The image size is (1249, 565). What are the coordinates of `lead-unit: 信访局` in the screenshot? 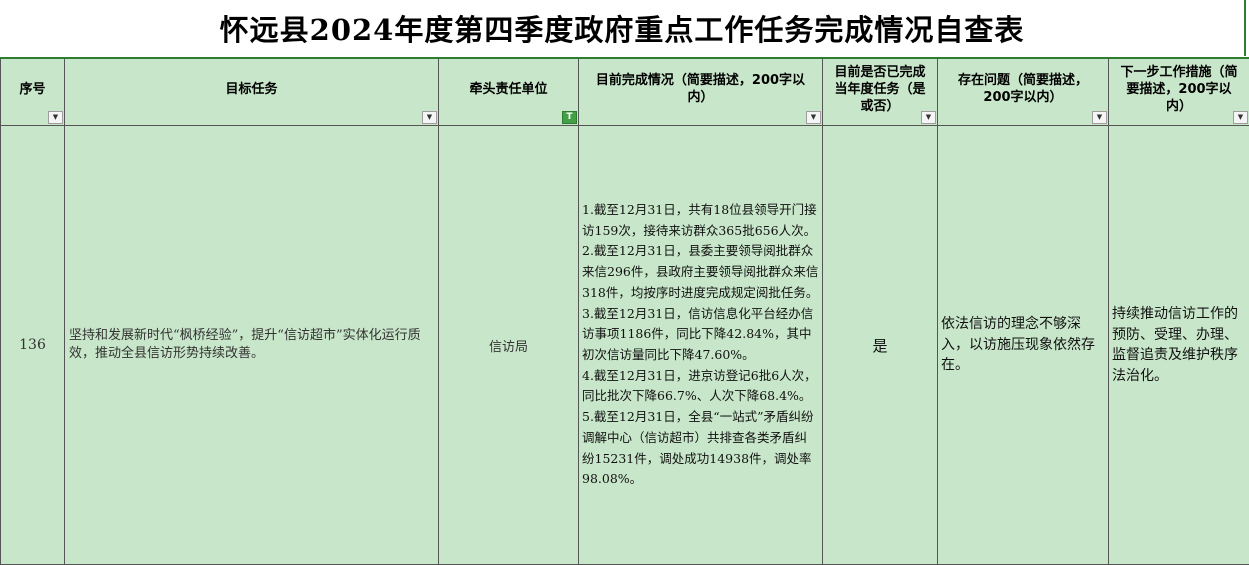 It's located at (508, 347).